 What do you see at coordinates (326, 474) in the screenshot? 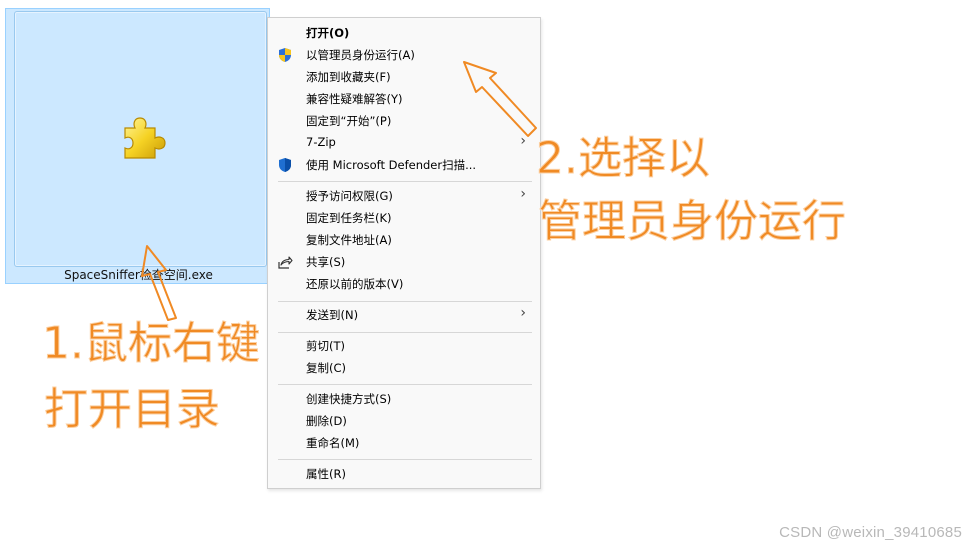
I see `menu-item-label: 属性(R)` at bounding box center [326, 474].